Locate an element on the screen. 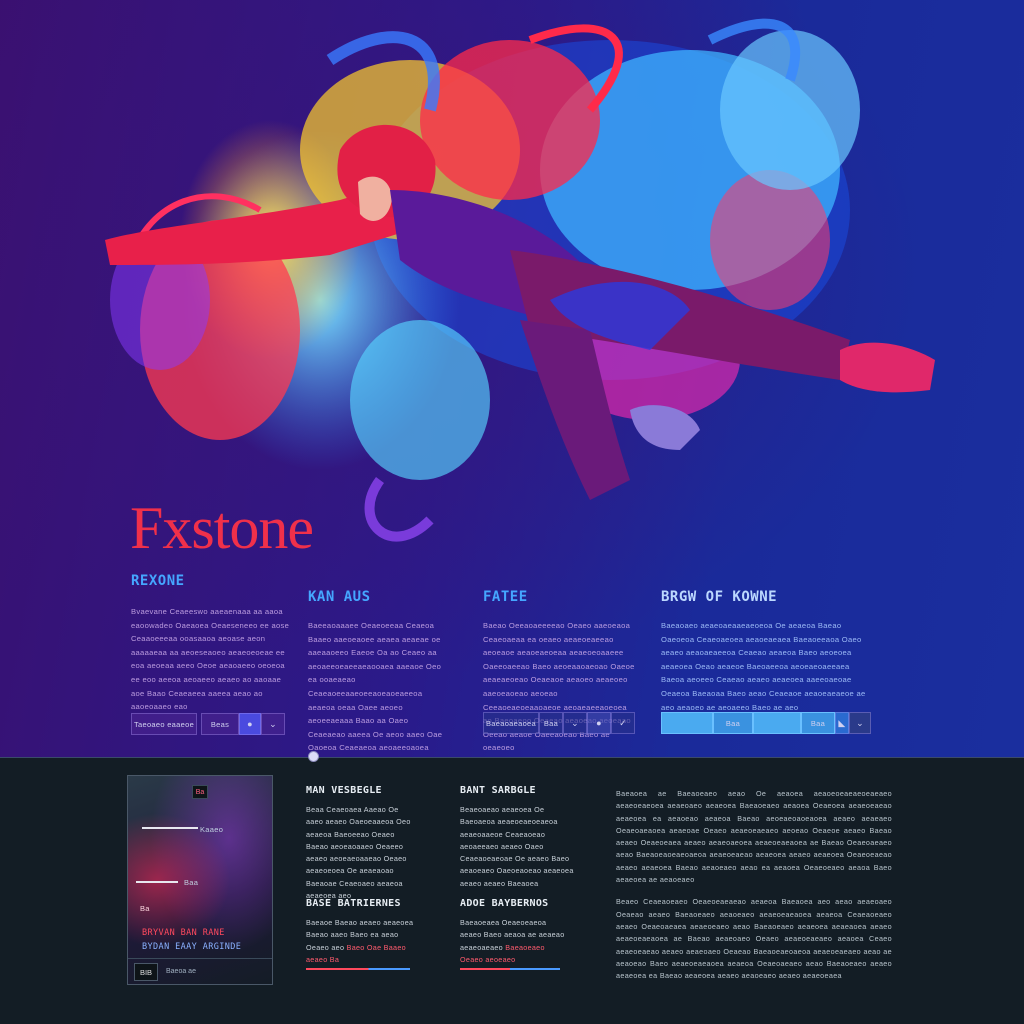 The width and height of the screenshot is (1024, 1024). brand-logo-text: Fxstone is located at coordinates (222, 528).